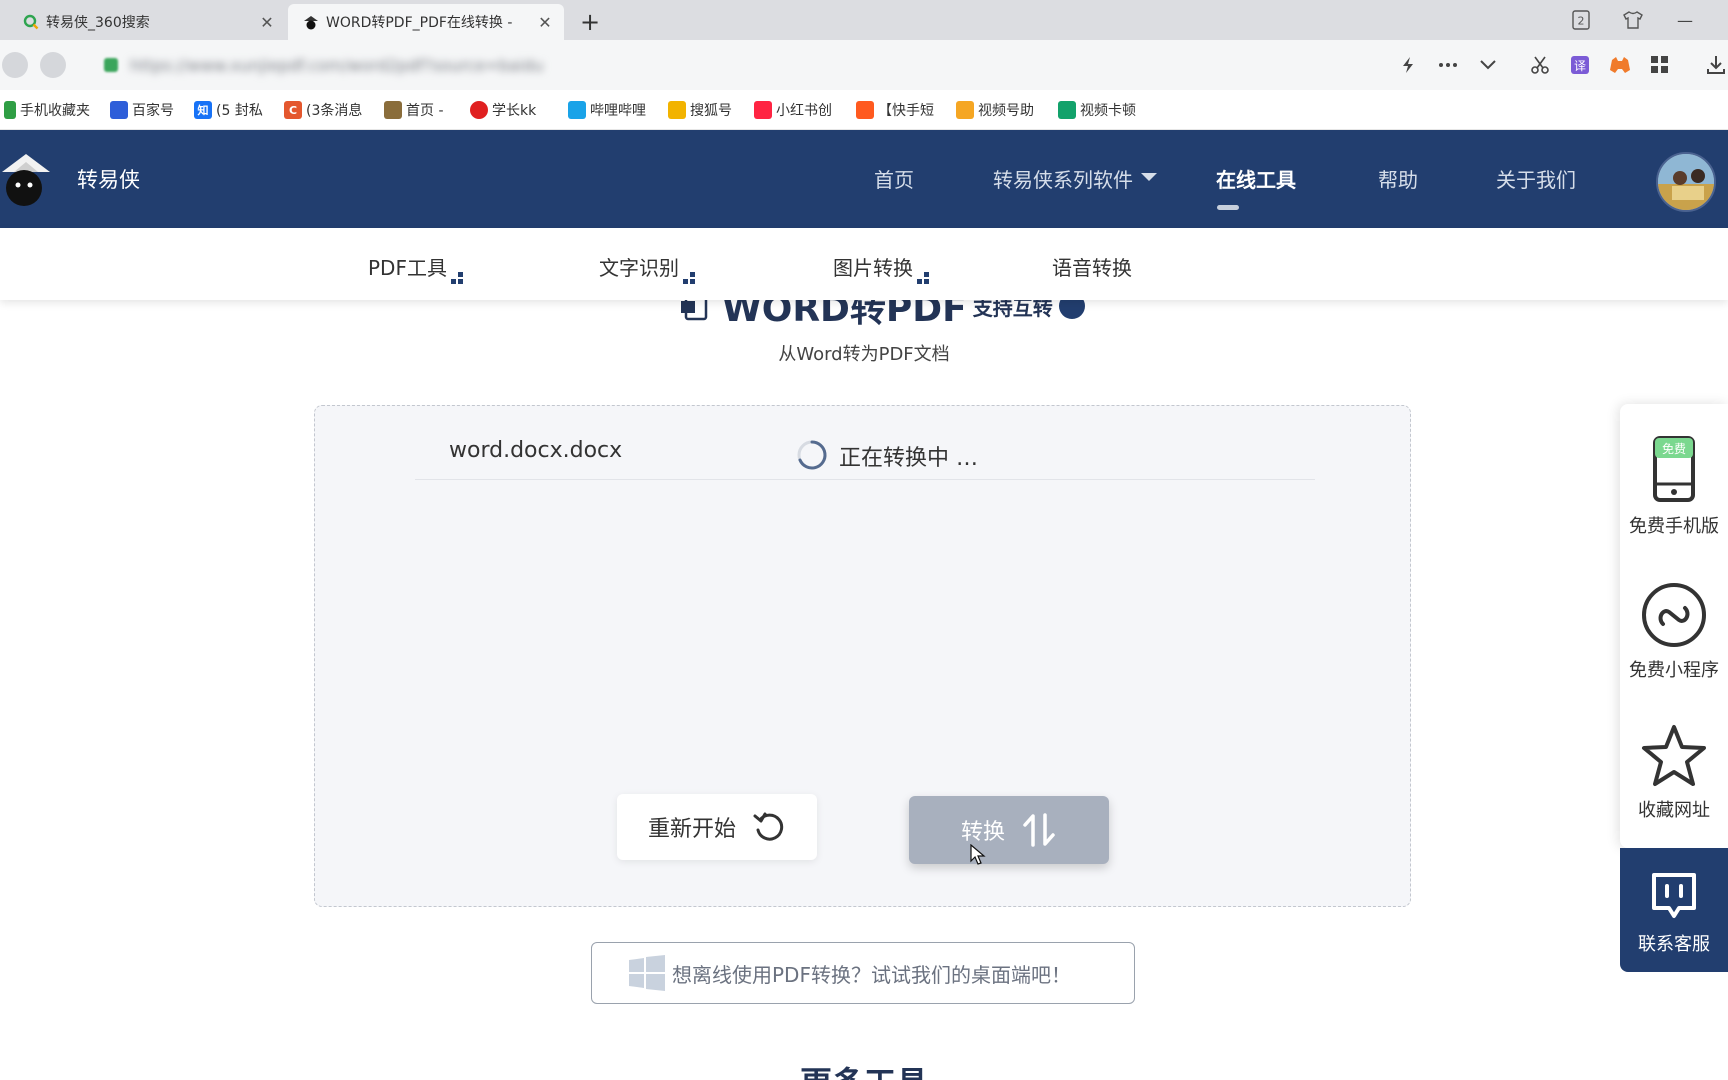 The width and height of the screenshot is (1728, 1080). I want to click on minimize-button: —, so click(1685, 20).